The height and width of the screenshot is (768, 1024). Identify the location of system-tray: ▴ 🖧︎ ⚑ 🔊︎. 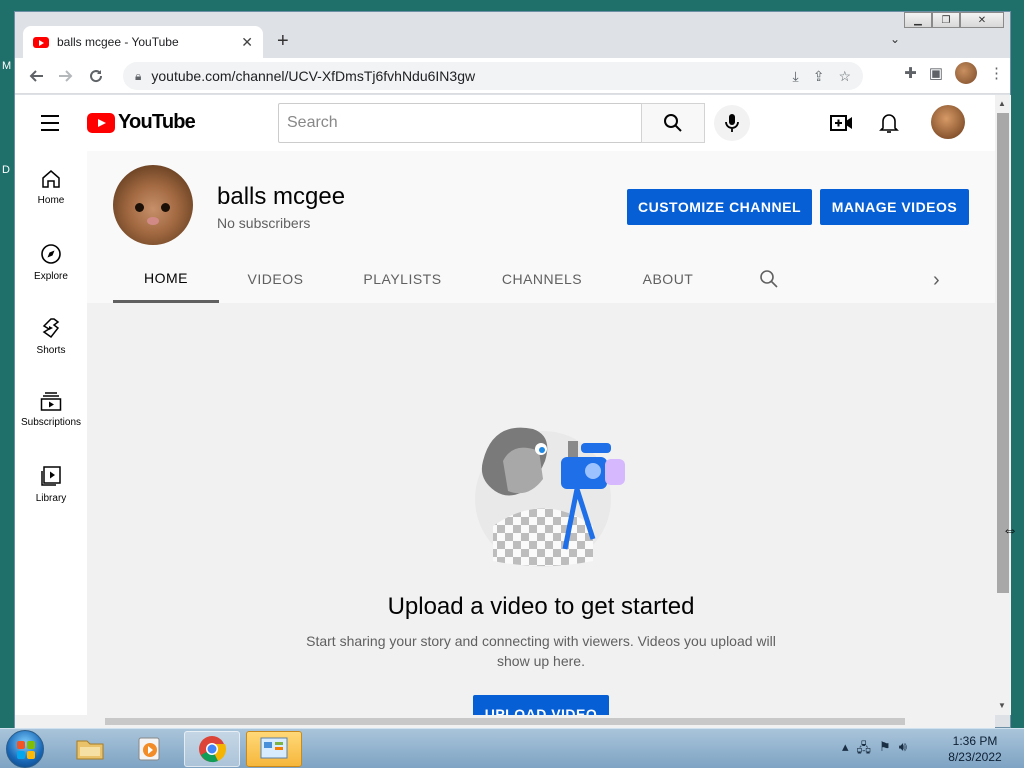
(874, 750).